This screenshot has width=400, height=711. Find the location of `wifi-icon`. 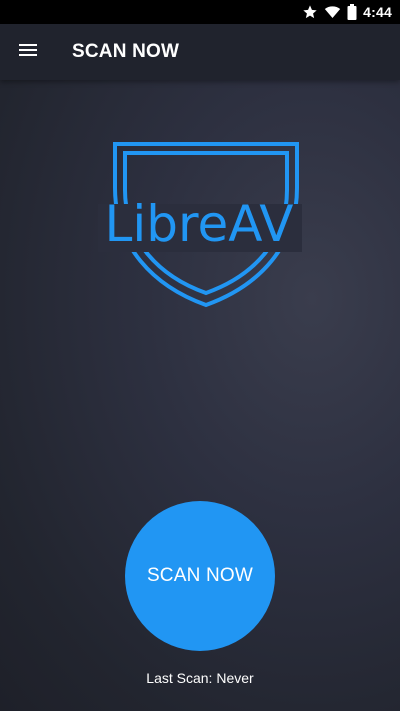

wifi-icon is located at coordinates (332, 12).